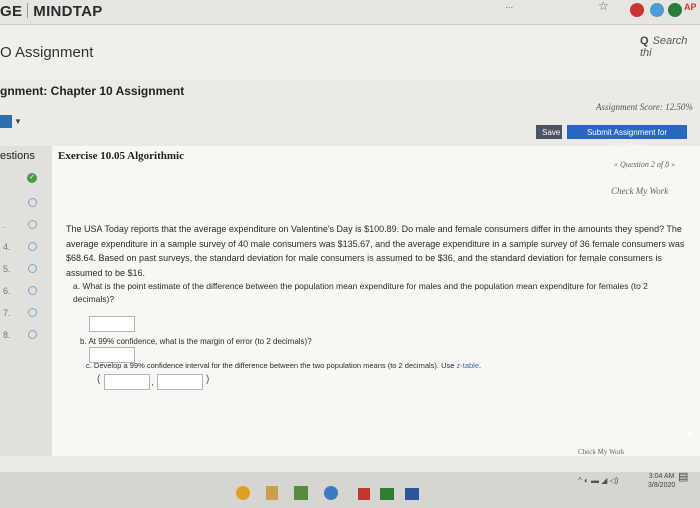 The image size is (700, 508). What do you see at coordinates (690, 7) in the screenshot?
I see `profile-icon: AP` at bounding box center [690, 7].